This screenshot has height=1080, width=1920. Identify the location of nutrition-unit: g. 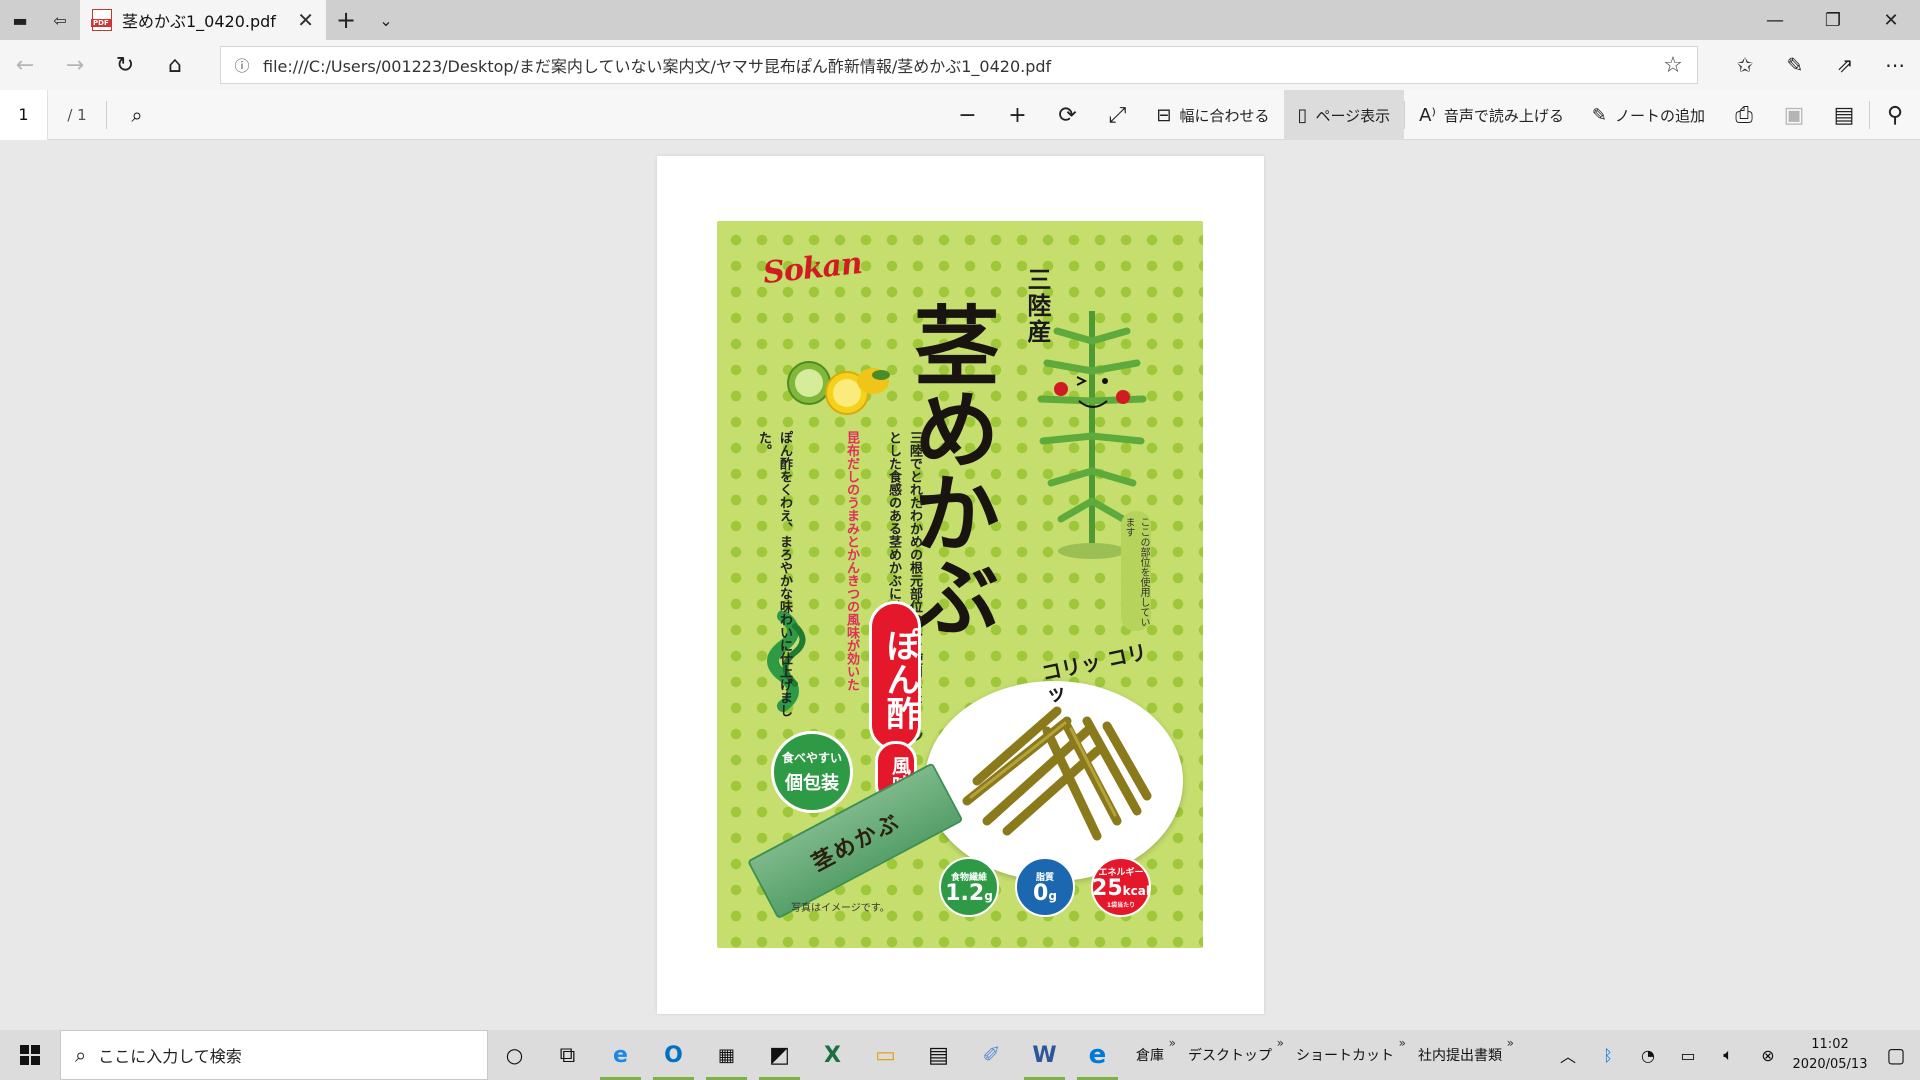
(1052, 895).